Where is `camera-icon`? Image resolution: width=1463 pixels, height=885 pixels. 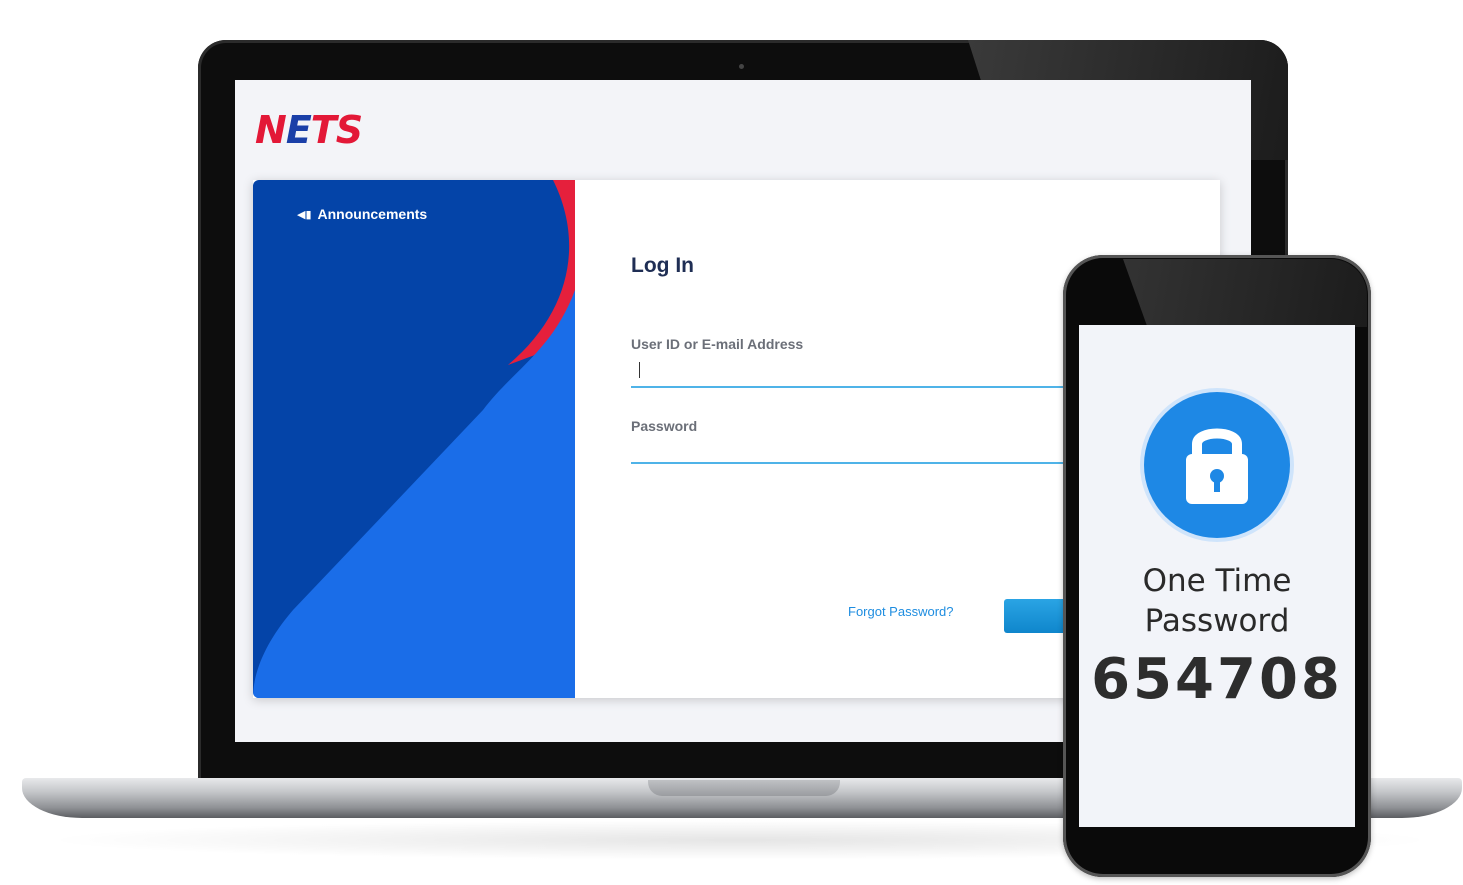
camera-icon is located at coordinates (741, 66).